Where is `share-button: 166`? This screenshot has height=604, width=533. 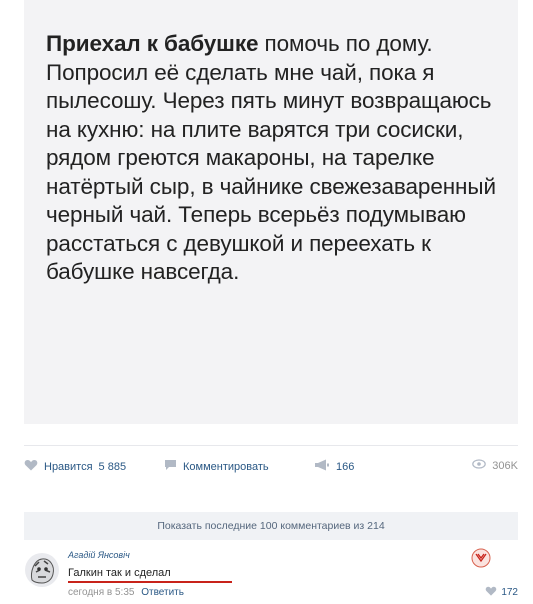 share-button: 166 is located at coordinates (334, 466).